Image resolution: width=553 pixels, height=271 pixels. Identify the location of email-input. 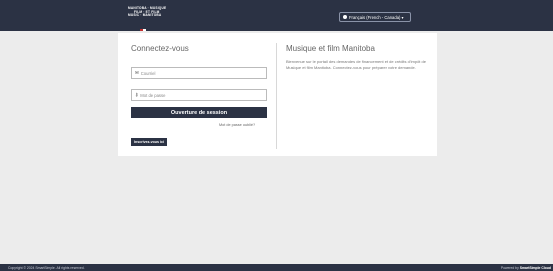
(195, 73).